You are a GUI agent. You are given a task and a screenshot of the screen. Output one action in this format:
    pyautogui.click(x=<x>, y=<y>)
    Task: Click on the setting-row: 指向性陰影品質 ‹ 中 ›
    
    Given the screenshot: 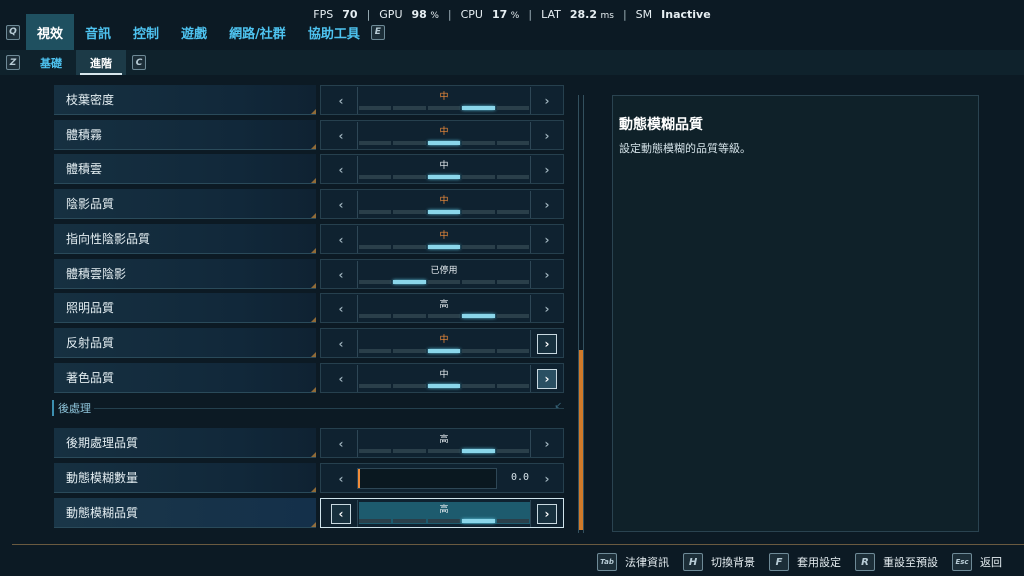 What is the action you would take?
    pyautogui.click(x=310, y=238)
    